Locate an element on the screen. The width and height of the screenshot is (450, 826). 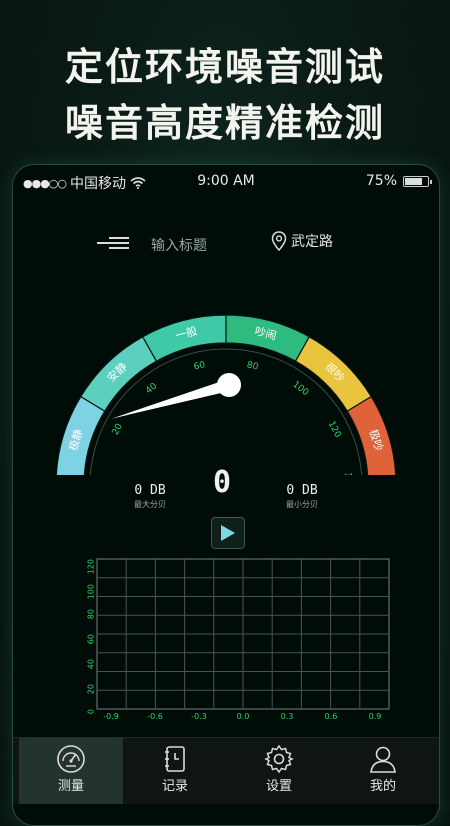
battery-percent: 75% is located at coordinates (381, 181).